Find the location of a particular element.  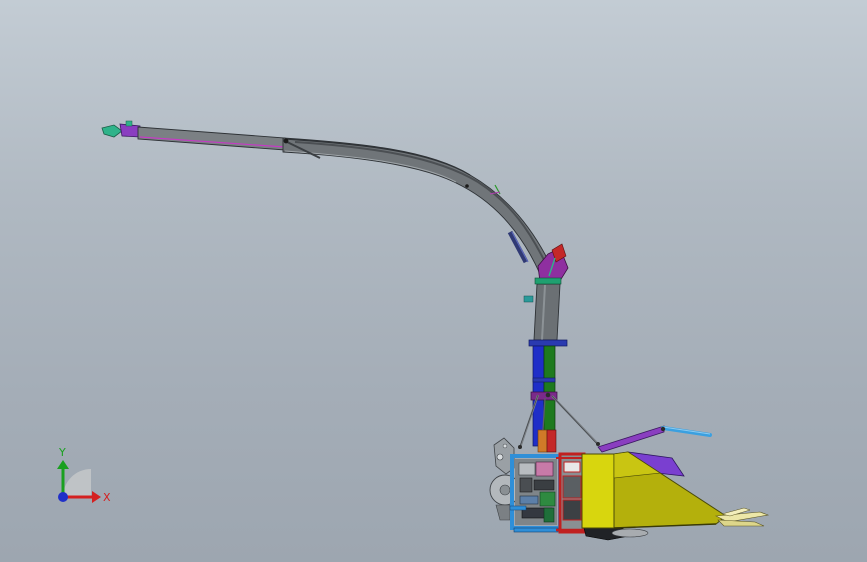

deflector-clip is located at coordinates (129, 123).